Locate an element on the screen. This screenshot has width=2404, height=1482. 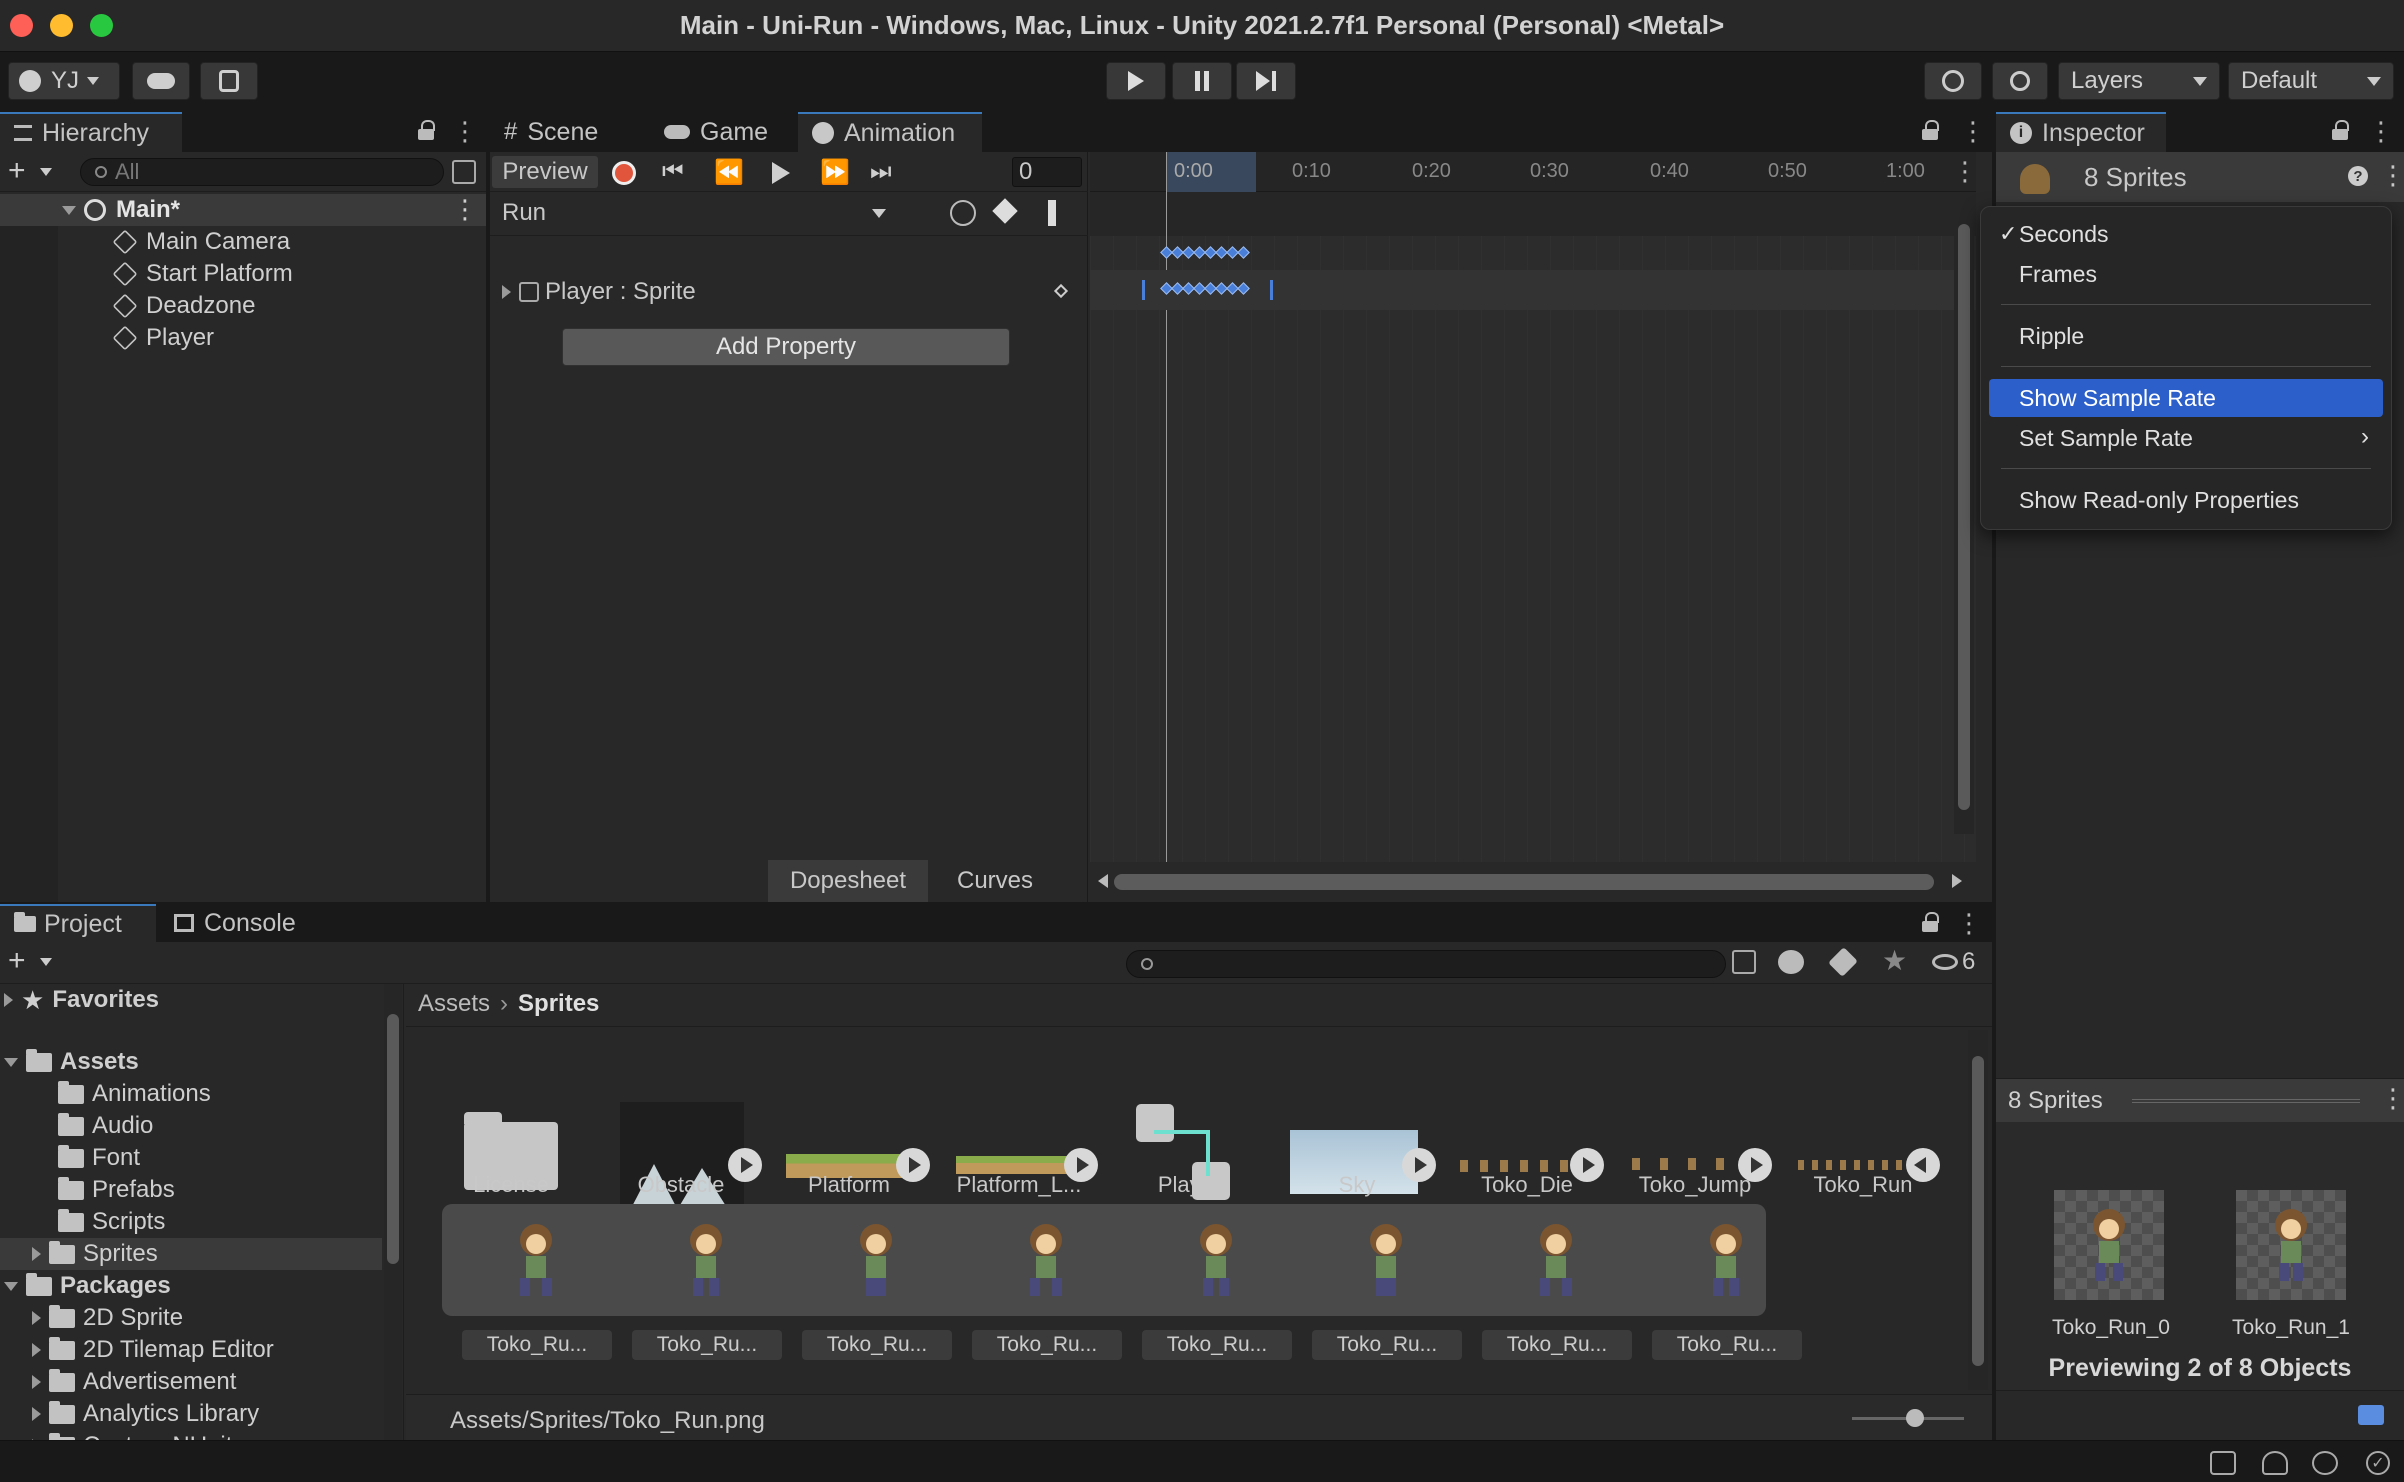
horizontal-scrollbar is located at coordinates (1533, 882).